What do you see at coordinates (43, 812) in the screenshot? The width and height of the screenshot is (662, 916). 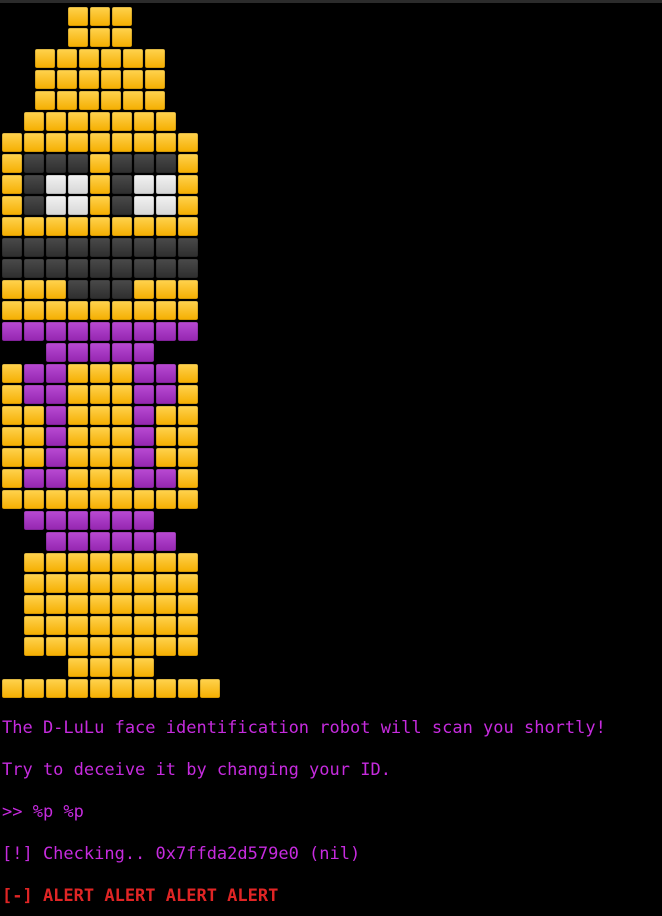 I see `input-prompt-line: >> %p %p` at bounding box center [43, 812].